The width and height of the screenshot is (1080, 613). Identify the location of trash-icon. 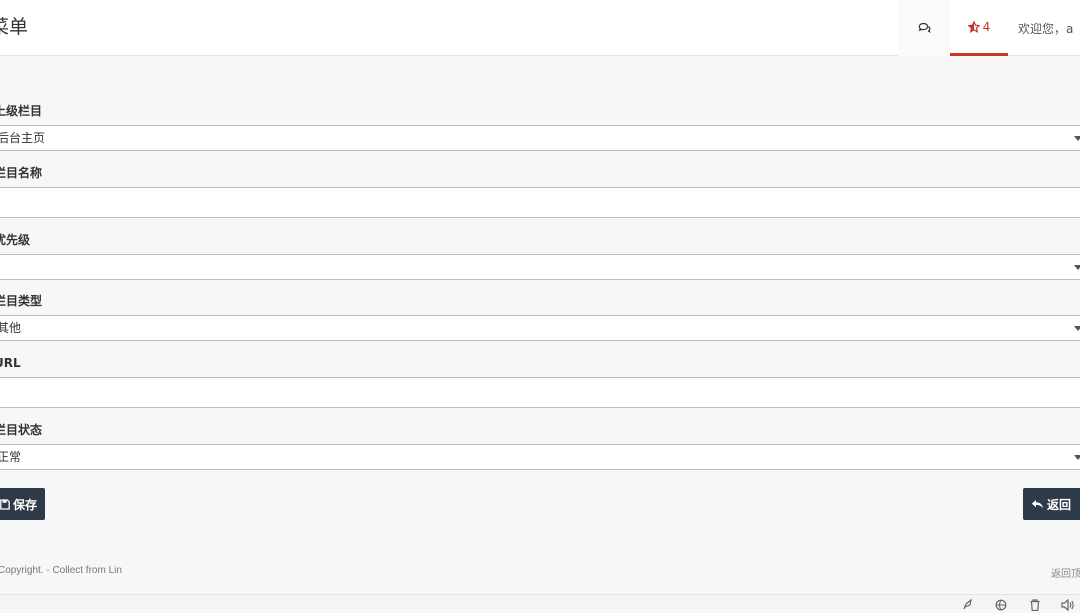
(1035, 606).